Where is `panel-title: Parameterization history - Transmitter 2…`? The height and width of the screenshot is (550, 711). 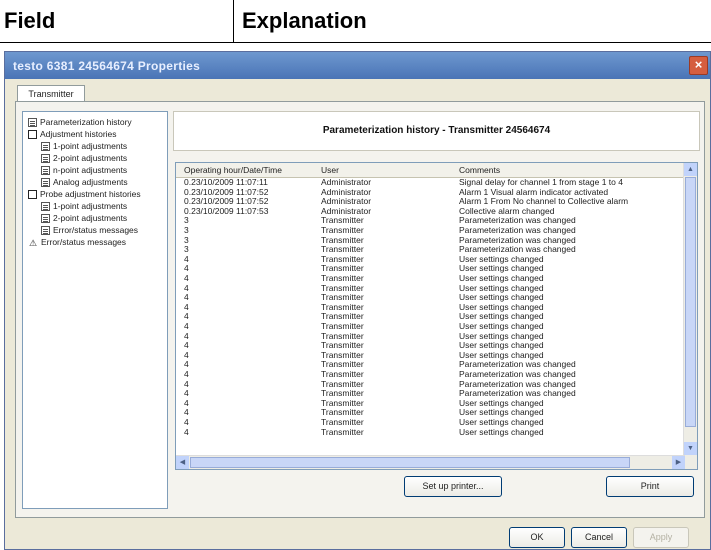
panel-title: Parameterization history - Transmitter 2… is located at coordinates (436, 131).